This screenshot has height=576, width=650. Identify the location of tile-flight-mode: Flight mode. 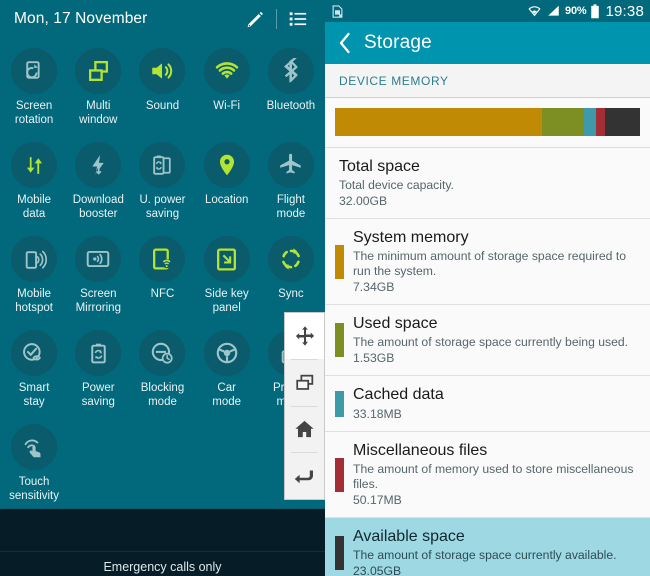
(291, 183).